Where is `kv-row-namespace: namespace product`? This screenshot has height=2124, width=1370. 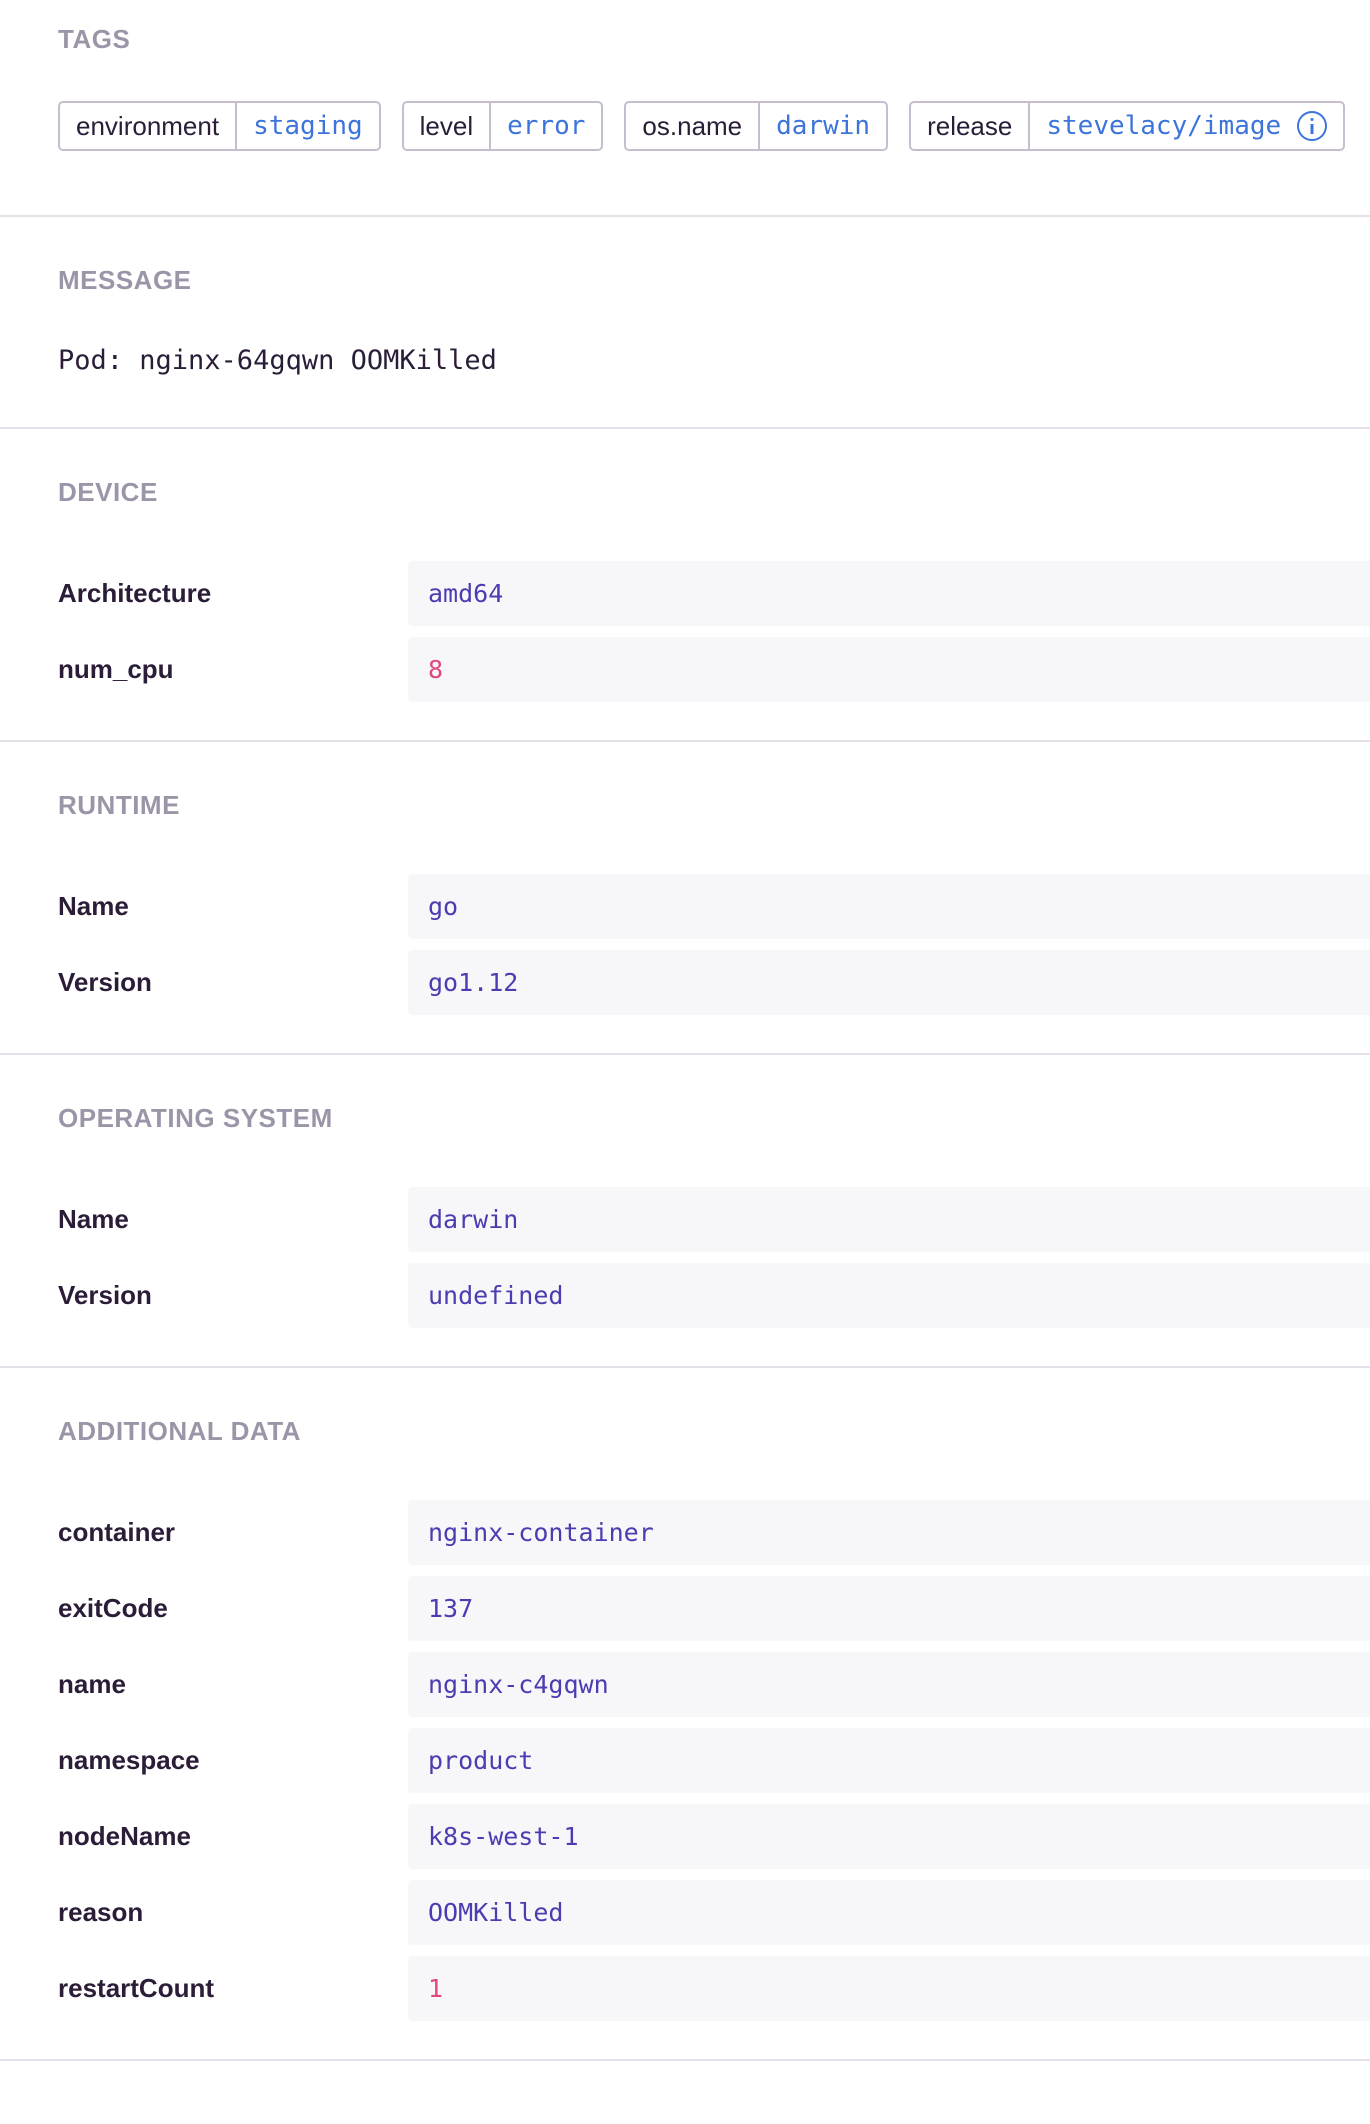 kv-row-namespace: namespace product is located at coordinates (714, 1760).